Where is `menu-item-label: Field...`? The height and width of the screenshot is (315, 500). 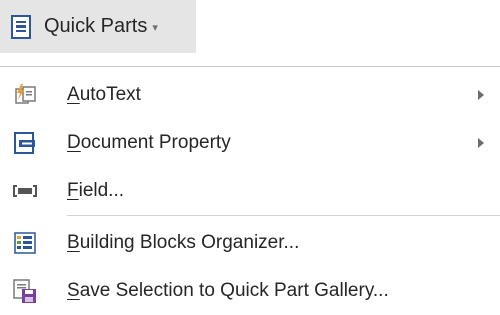 menu-item-label: Field... is located at coordinates (96, 190).